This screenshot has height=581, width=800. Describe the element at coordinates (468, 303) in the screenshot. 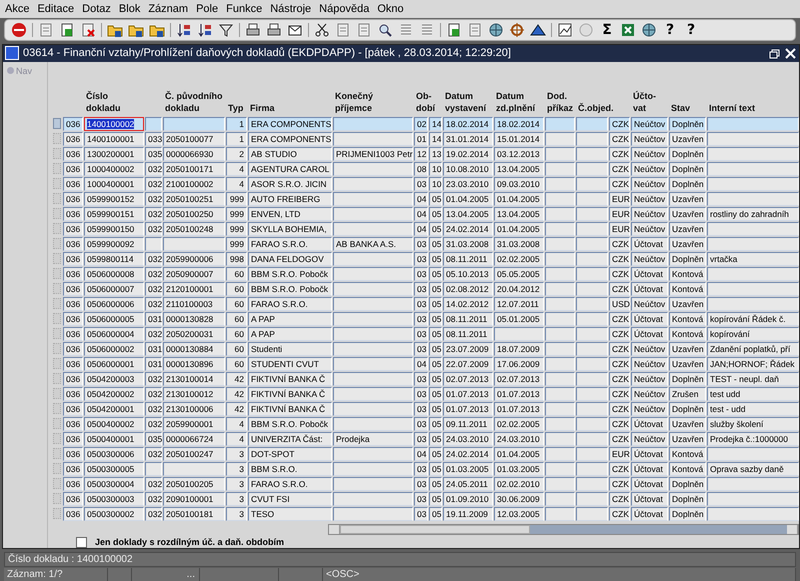

I see `table-cell: 14.02.2012` at that location.